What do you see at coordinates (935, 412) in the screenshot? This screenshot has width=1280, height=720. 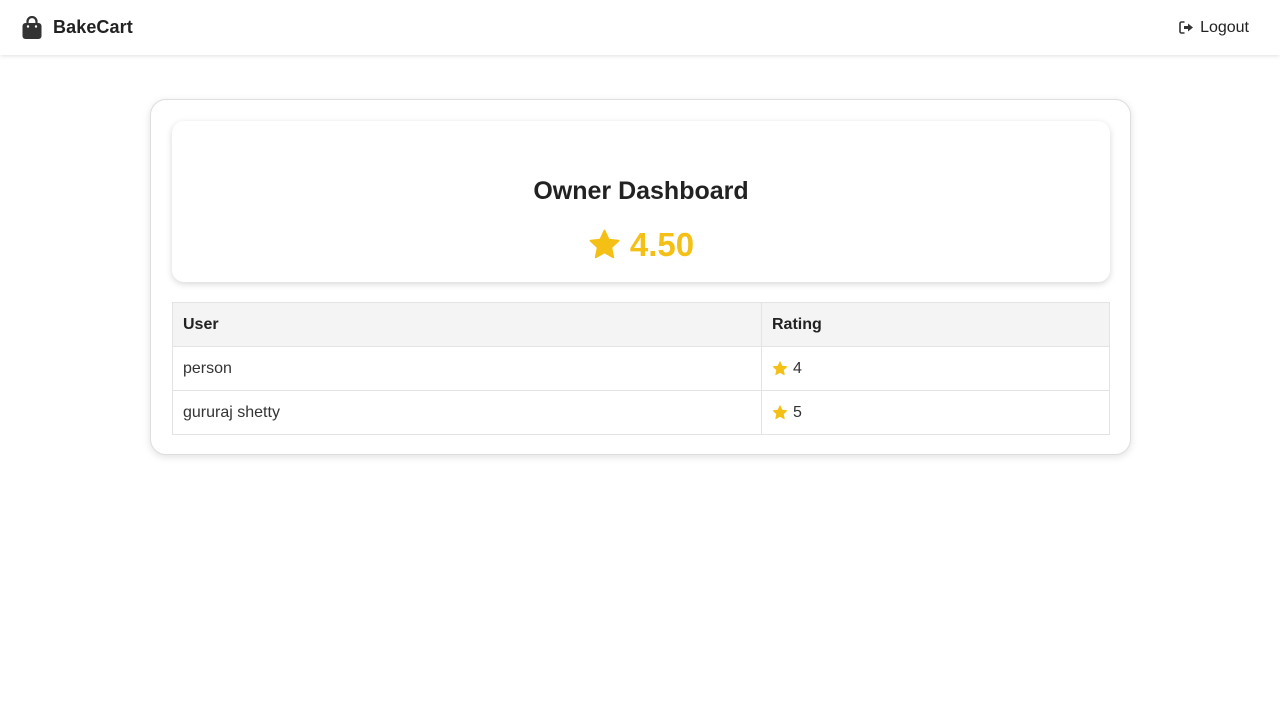 I see `rating-cell: 5` at bounding box center [935, 412].